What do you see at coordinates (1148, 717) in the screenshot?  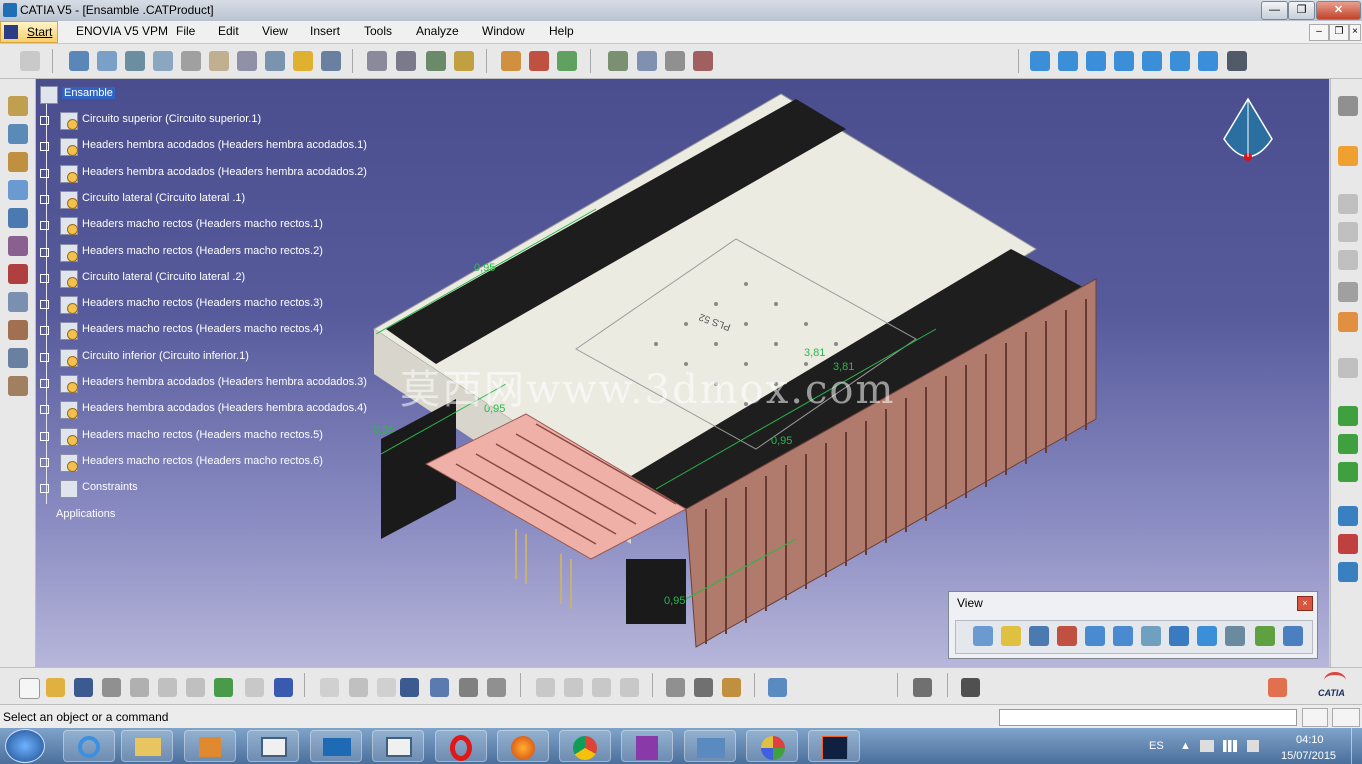 I see `command-input` at bounding box center [1148, 717].